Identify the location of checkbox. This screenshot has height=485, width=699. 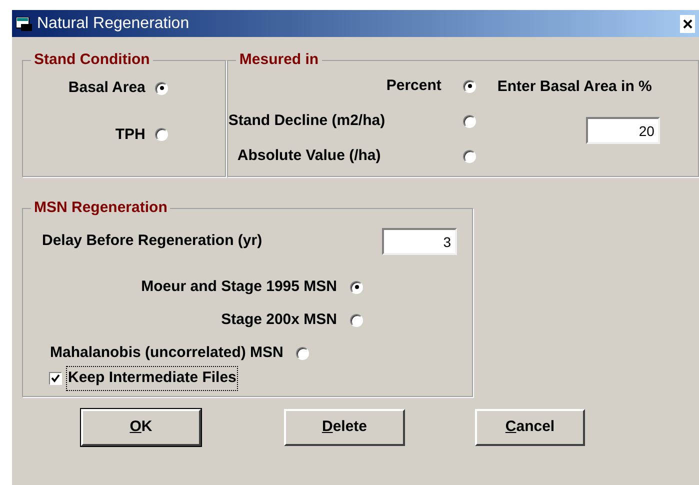
(55, 378).